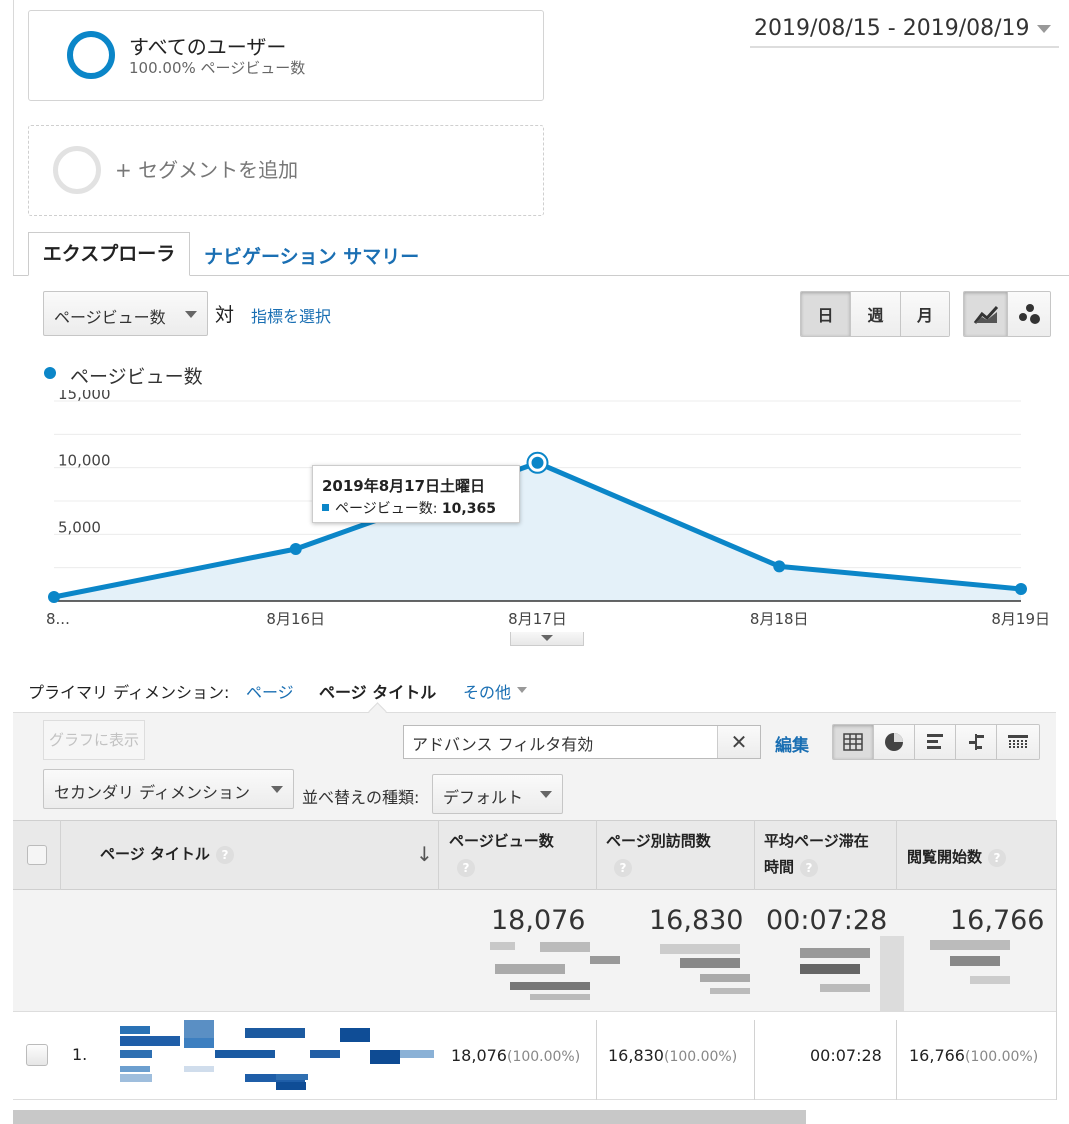  What do you see at coordinates (94, 740) in the screenshot?
I see `plot-rows-button: グラフに表示` at bounding box center [94, 740].